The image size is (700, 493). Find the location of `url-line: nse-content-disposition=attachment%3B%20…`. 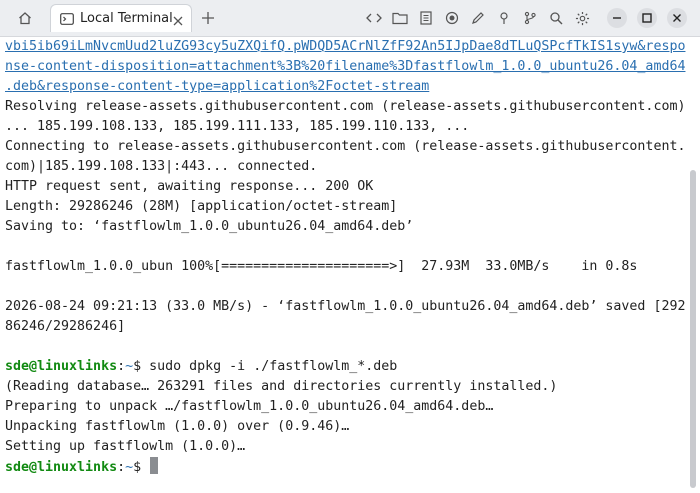

url-line: nse-content-disposition=attachment%3B%20… is located at coordinates (346, 67).